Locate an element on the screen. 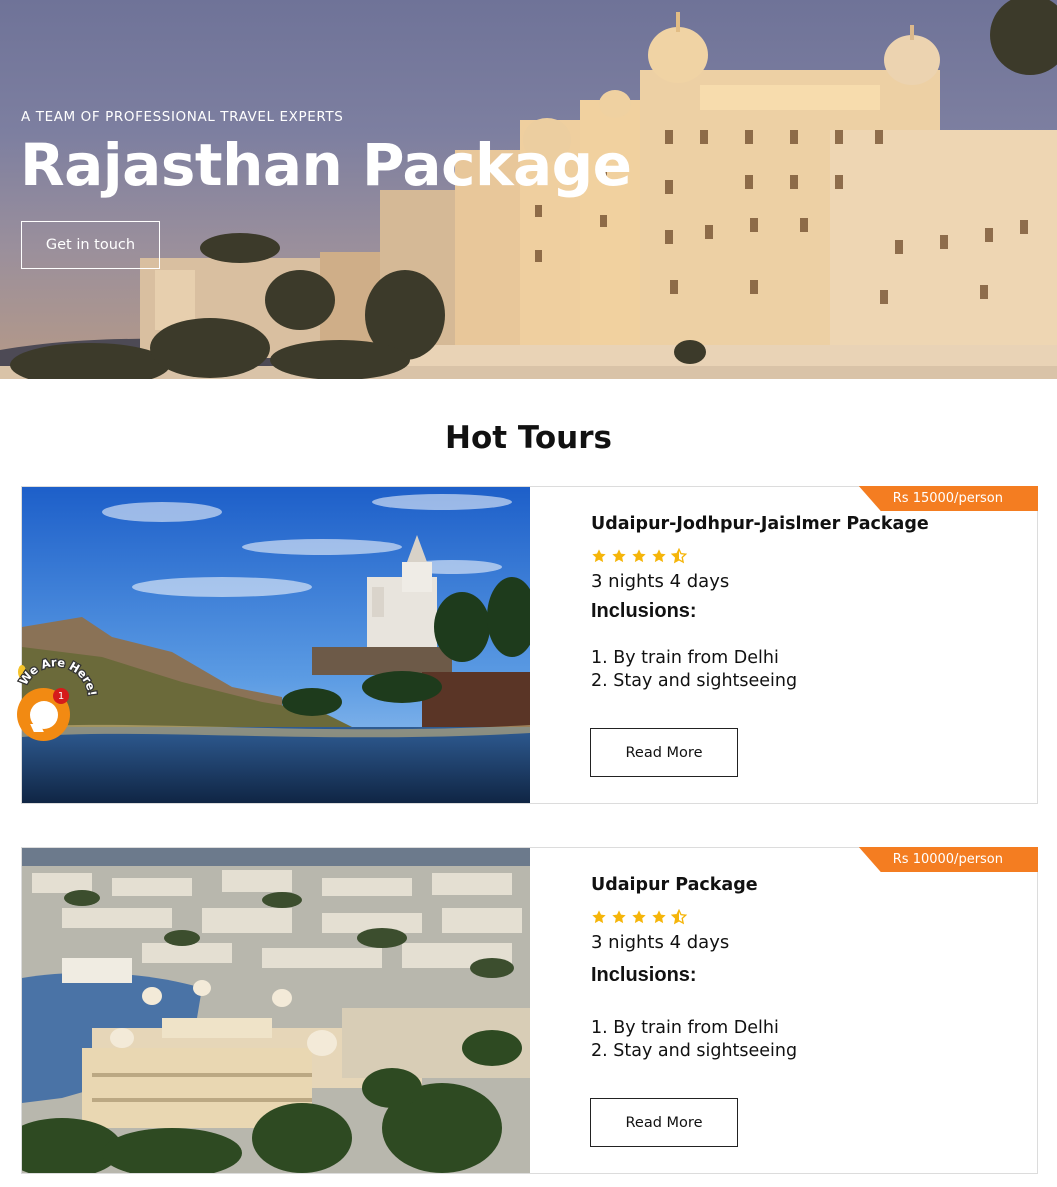 Image resolution: width=1057 pixels, height=1187 pixels. section-title: Hot Tours is located at coordinates (528, 438).